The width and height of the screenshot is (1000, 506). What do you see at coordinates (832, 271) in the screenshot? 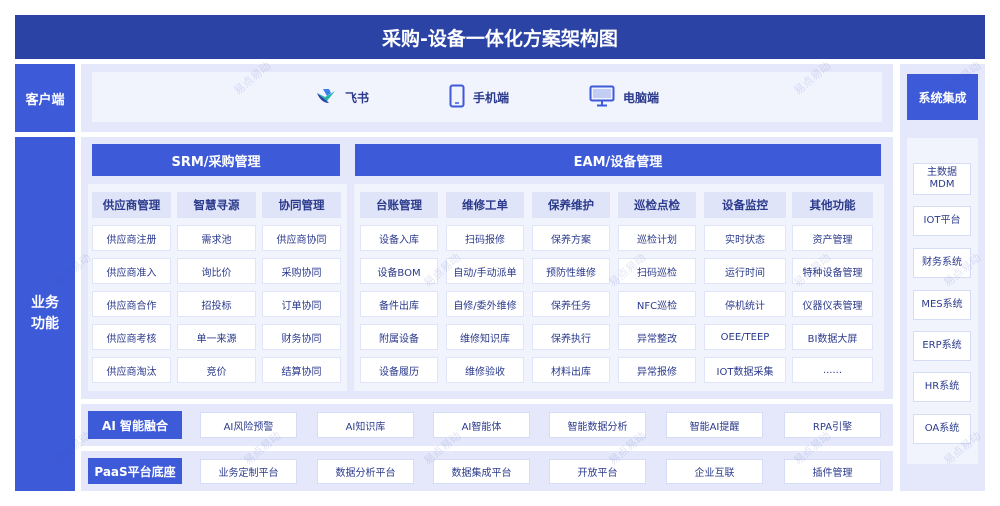
I see `eam-cell: 特种设备管理` at bounding box center [832, 271].